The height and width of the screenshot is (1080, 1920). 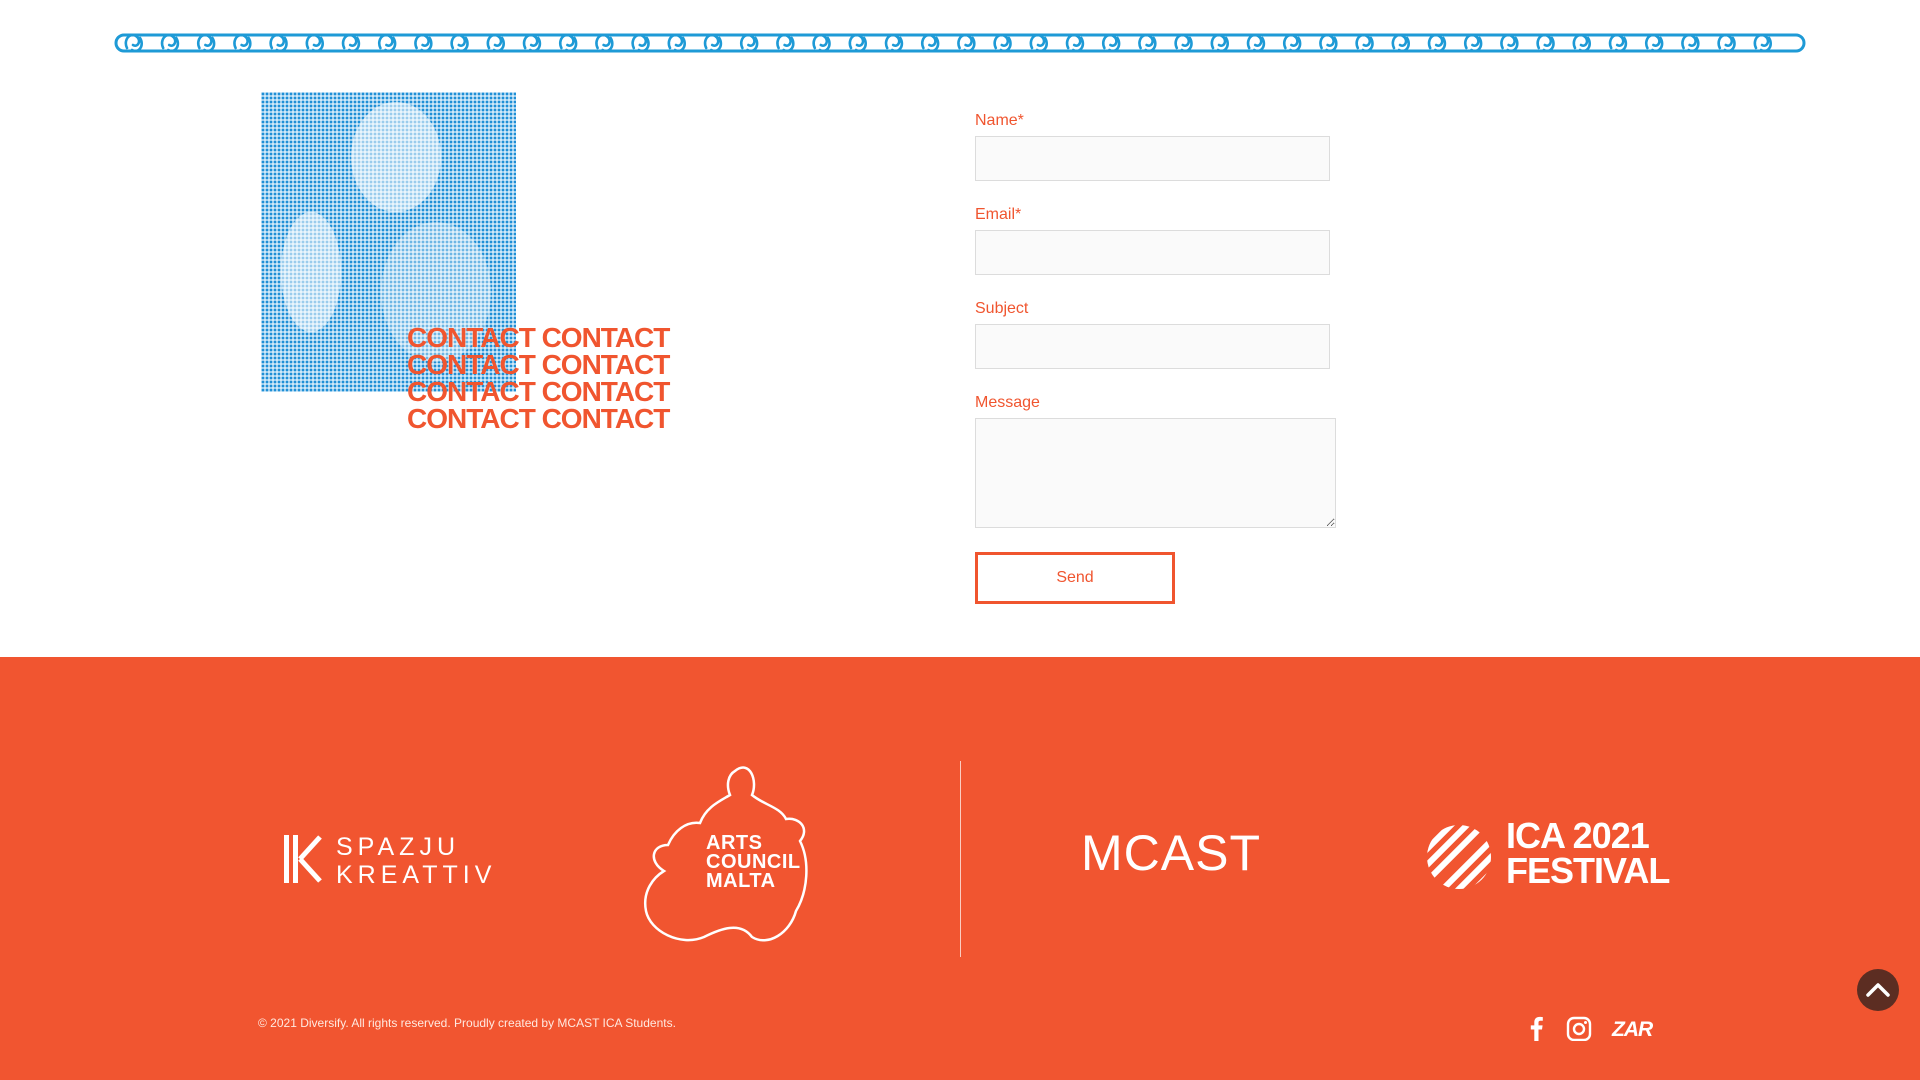 What do you see at coordinates (745, 854) in the screenshot?
I see `arts-council-malta-logo: ARTS COUNCIL MALTA` at bounding box center [745, 854].